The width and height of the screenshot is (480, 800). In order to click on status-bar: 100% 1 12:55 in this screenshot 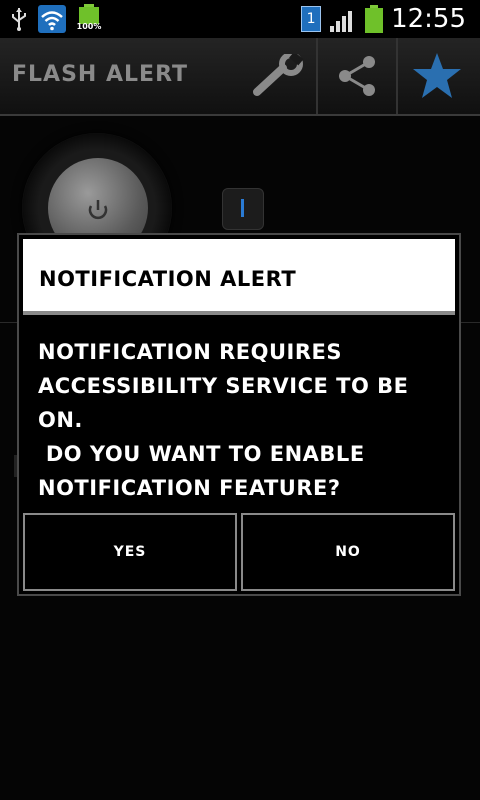, I will do `click(240, 19)`.